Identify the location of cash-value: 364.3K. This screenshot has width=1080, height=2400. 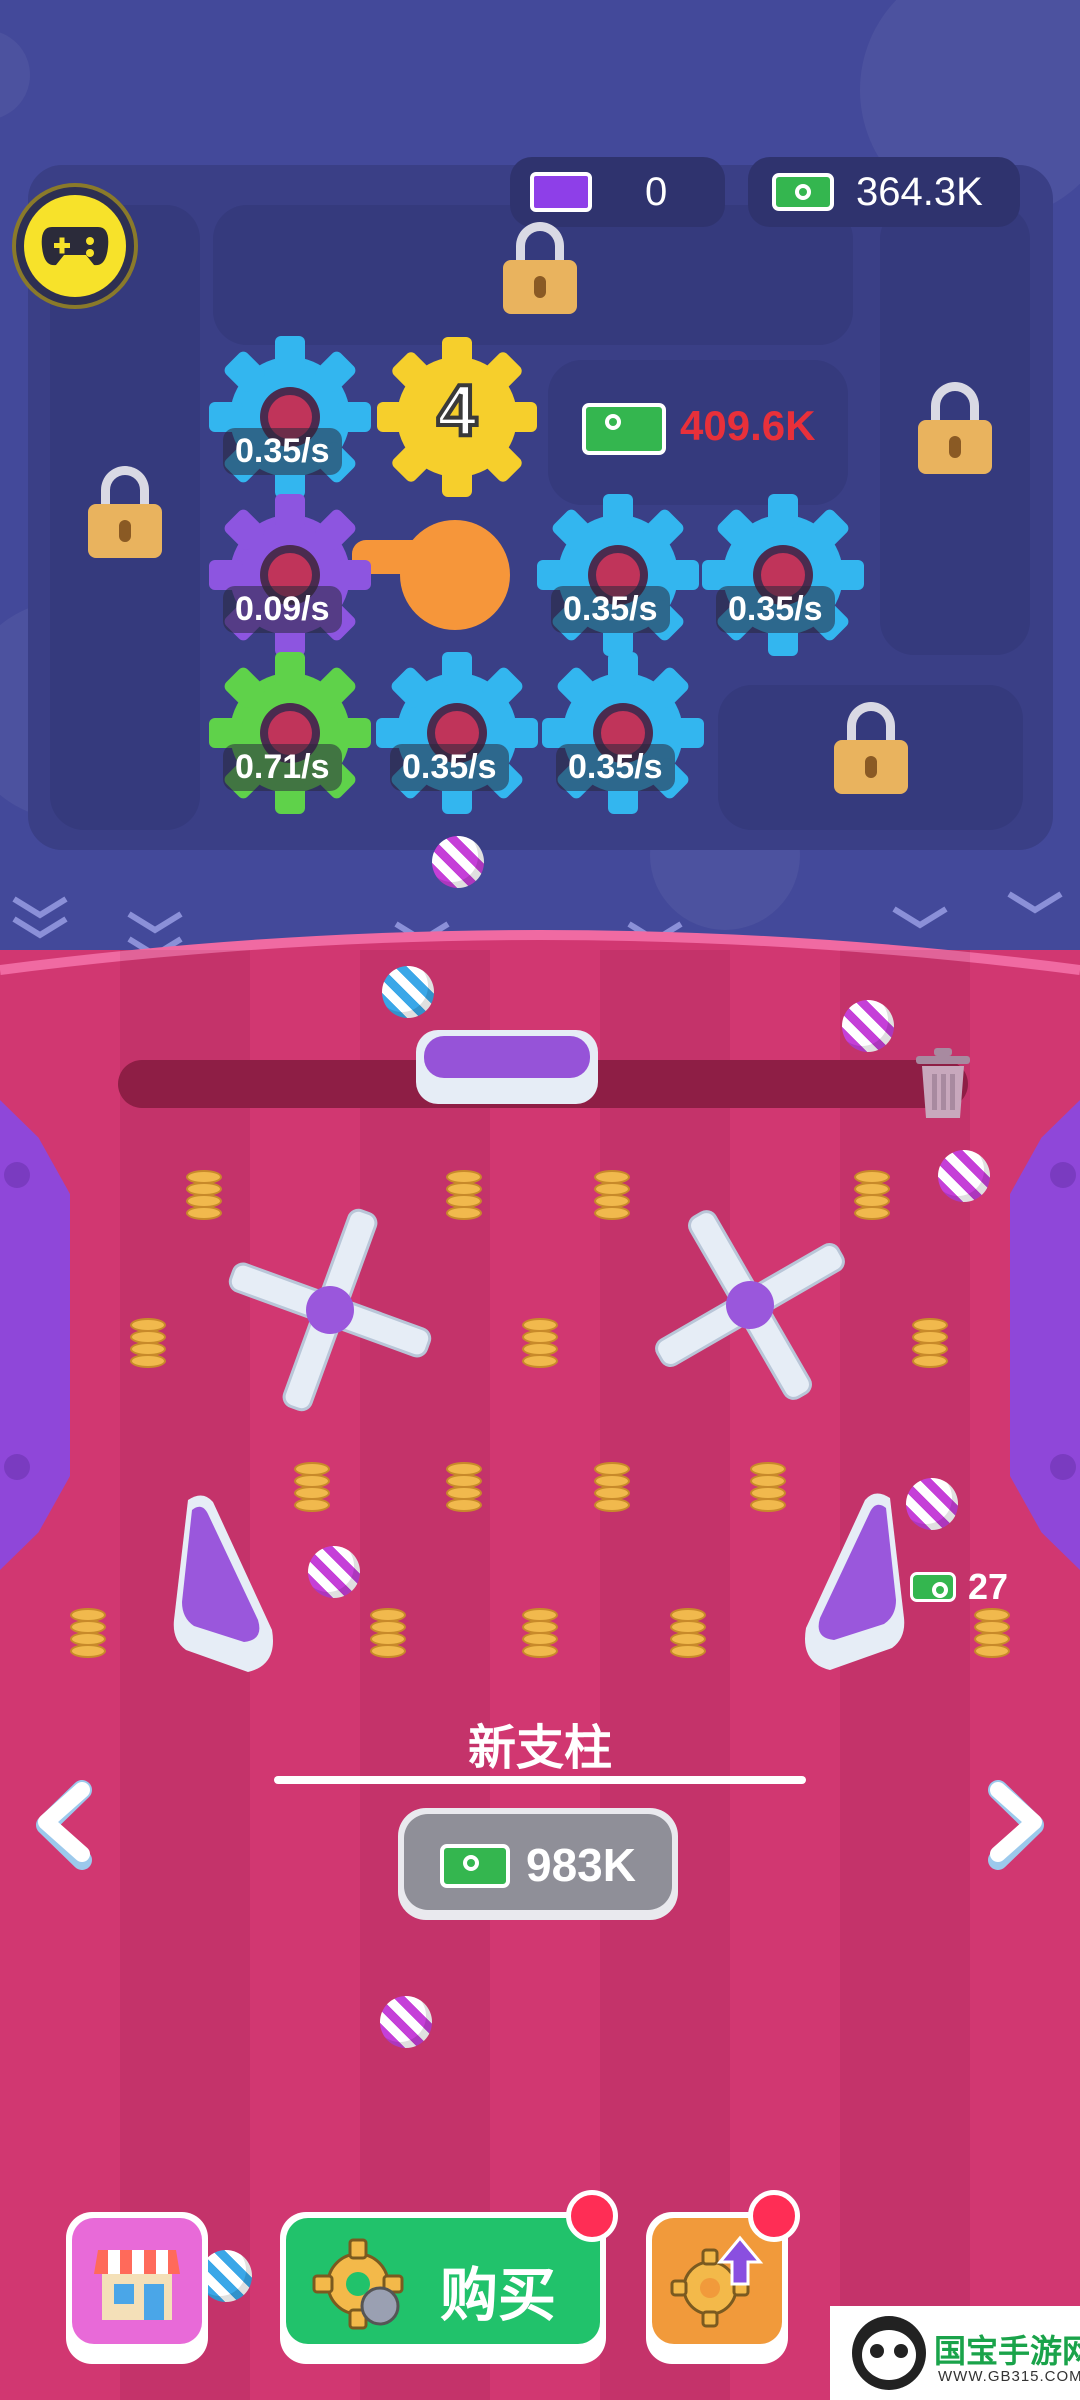
(919, 191).